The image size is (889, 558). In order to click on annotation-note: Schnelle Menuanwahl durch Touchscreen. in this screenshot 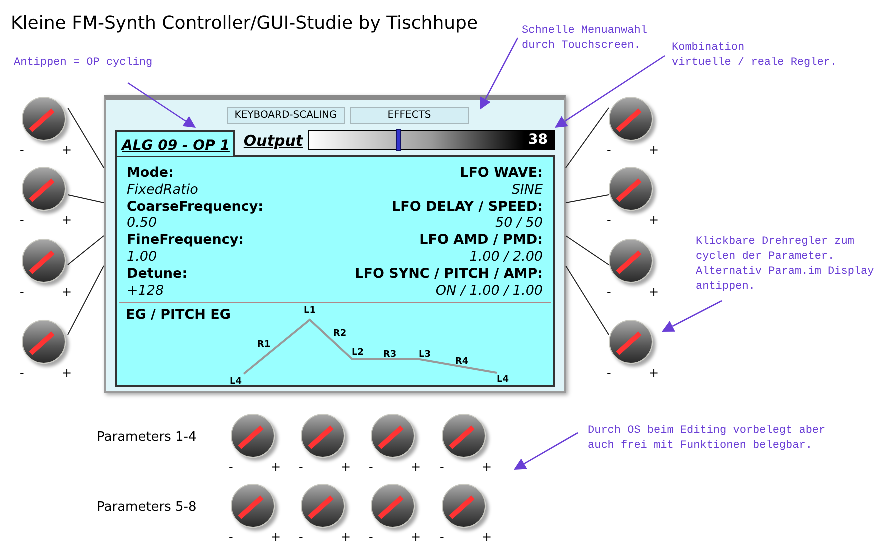, I will do `click(585, 39)`.